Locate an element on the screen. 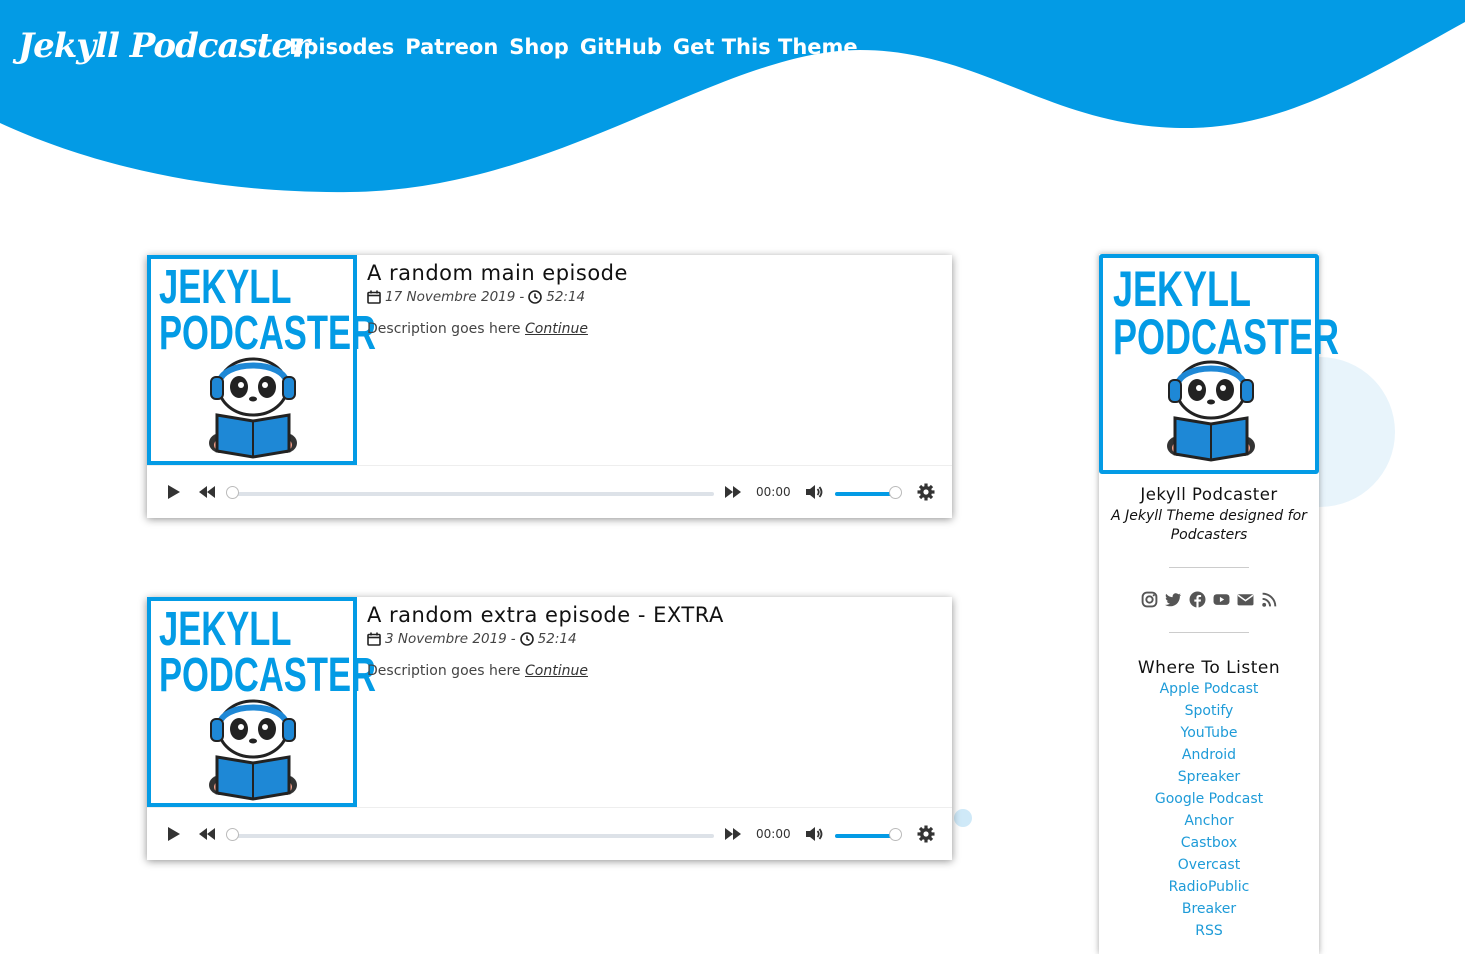 The image size is (1465, 954). listen-link-overcast: Overcast is located at coordinates (1209, 867).